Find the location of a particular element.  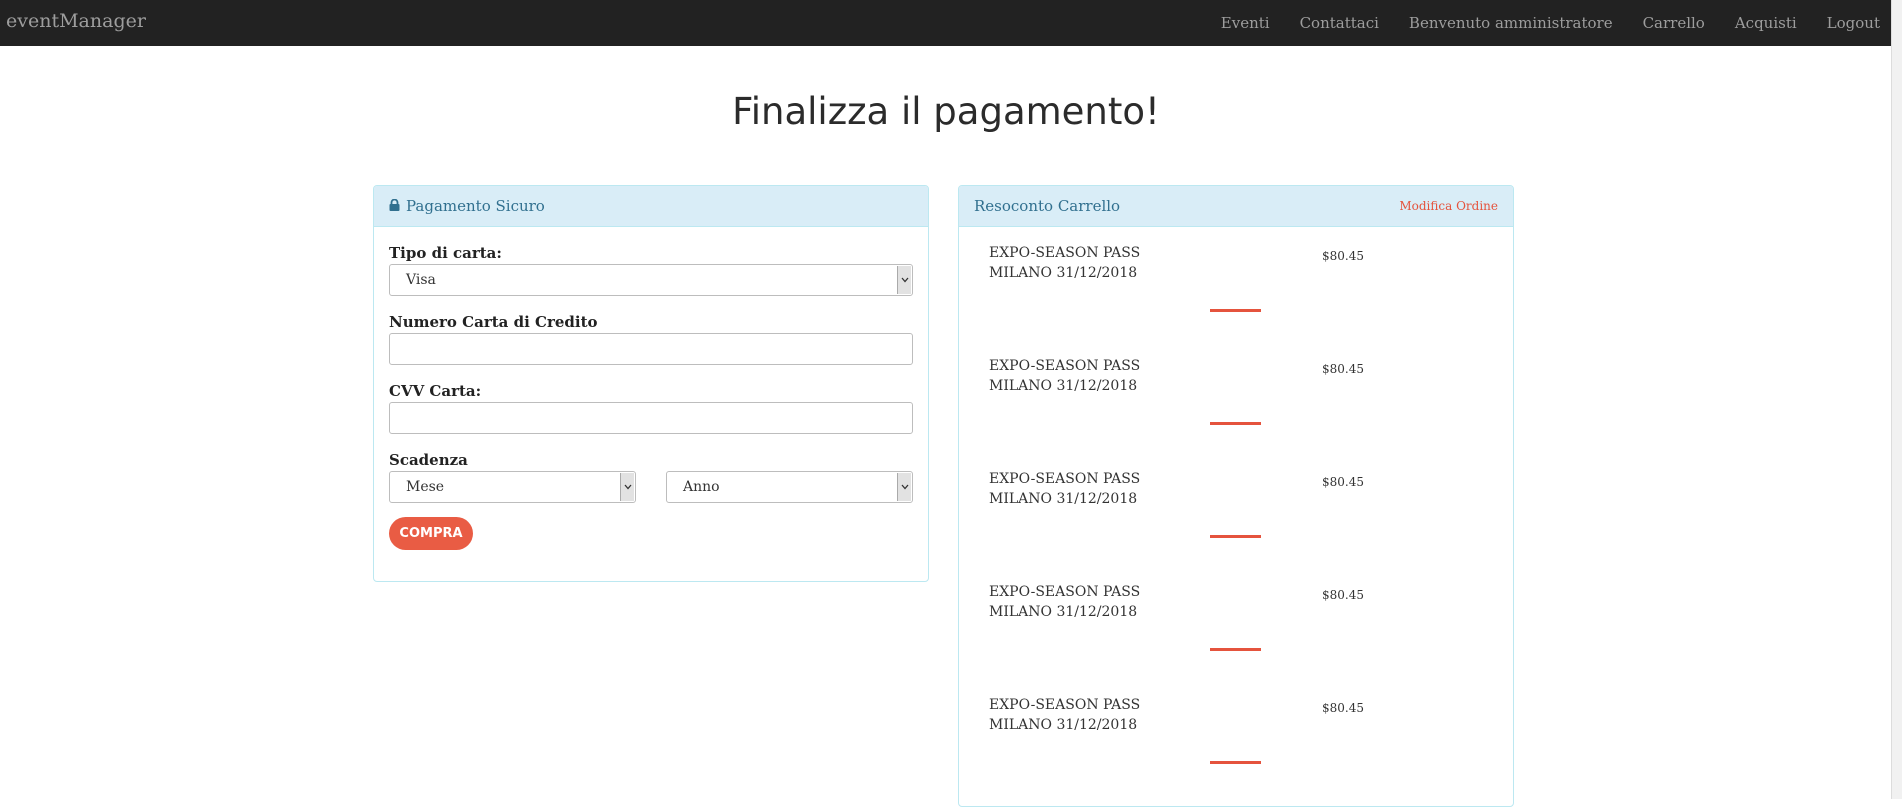

nav-link-acquisti: Acquisti is located at coordinates (1766, 23).